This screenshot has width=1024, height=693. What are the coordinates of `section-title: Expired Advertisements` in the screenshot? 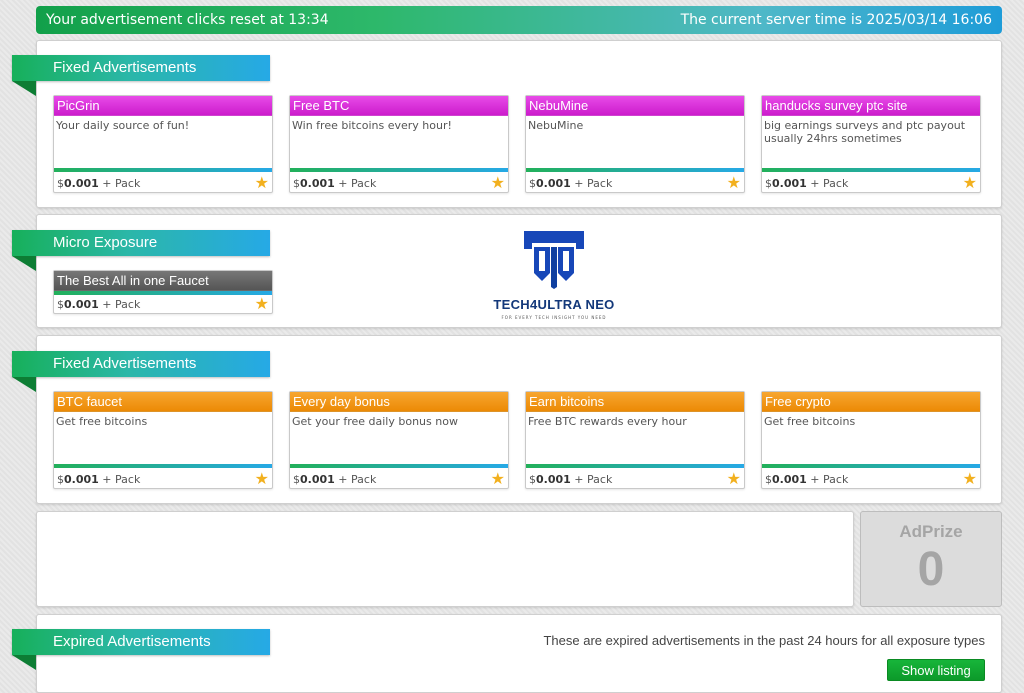 It's located at (132, 641).